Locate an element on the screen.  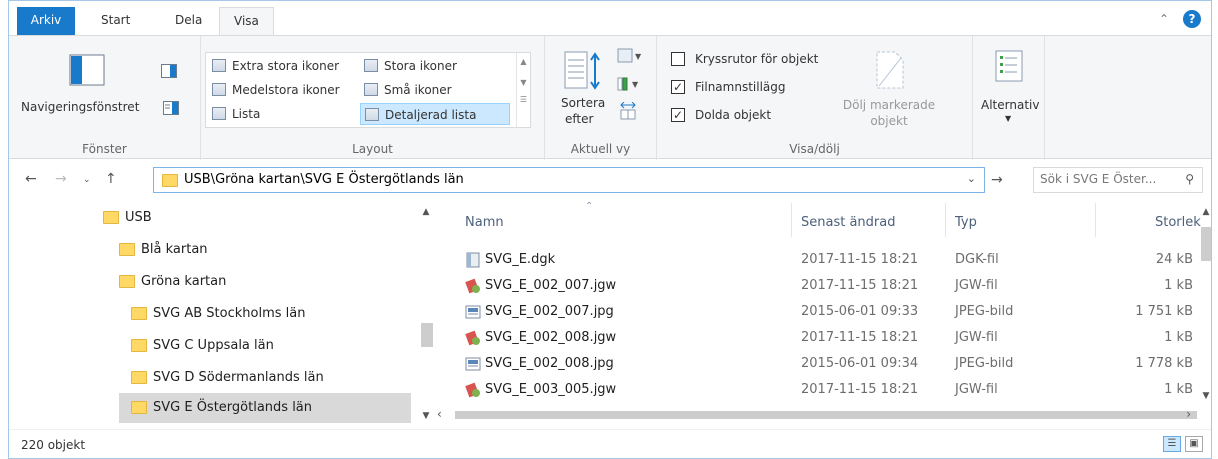
group-label-visa-dolj: Visa/dölj is located at coordinates (814, 149).